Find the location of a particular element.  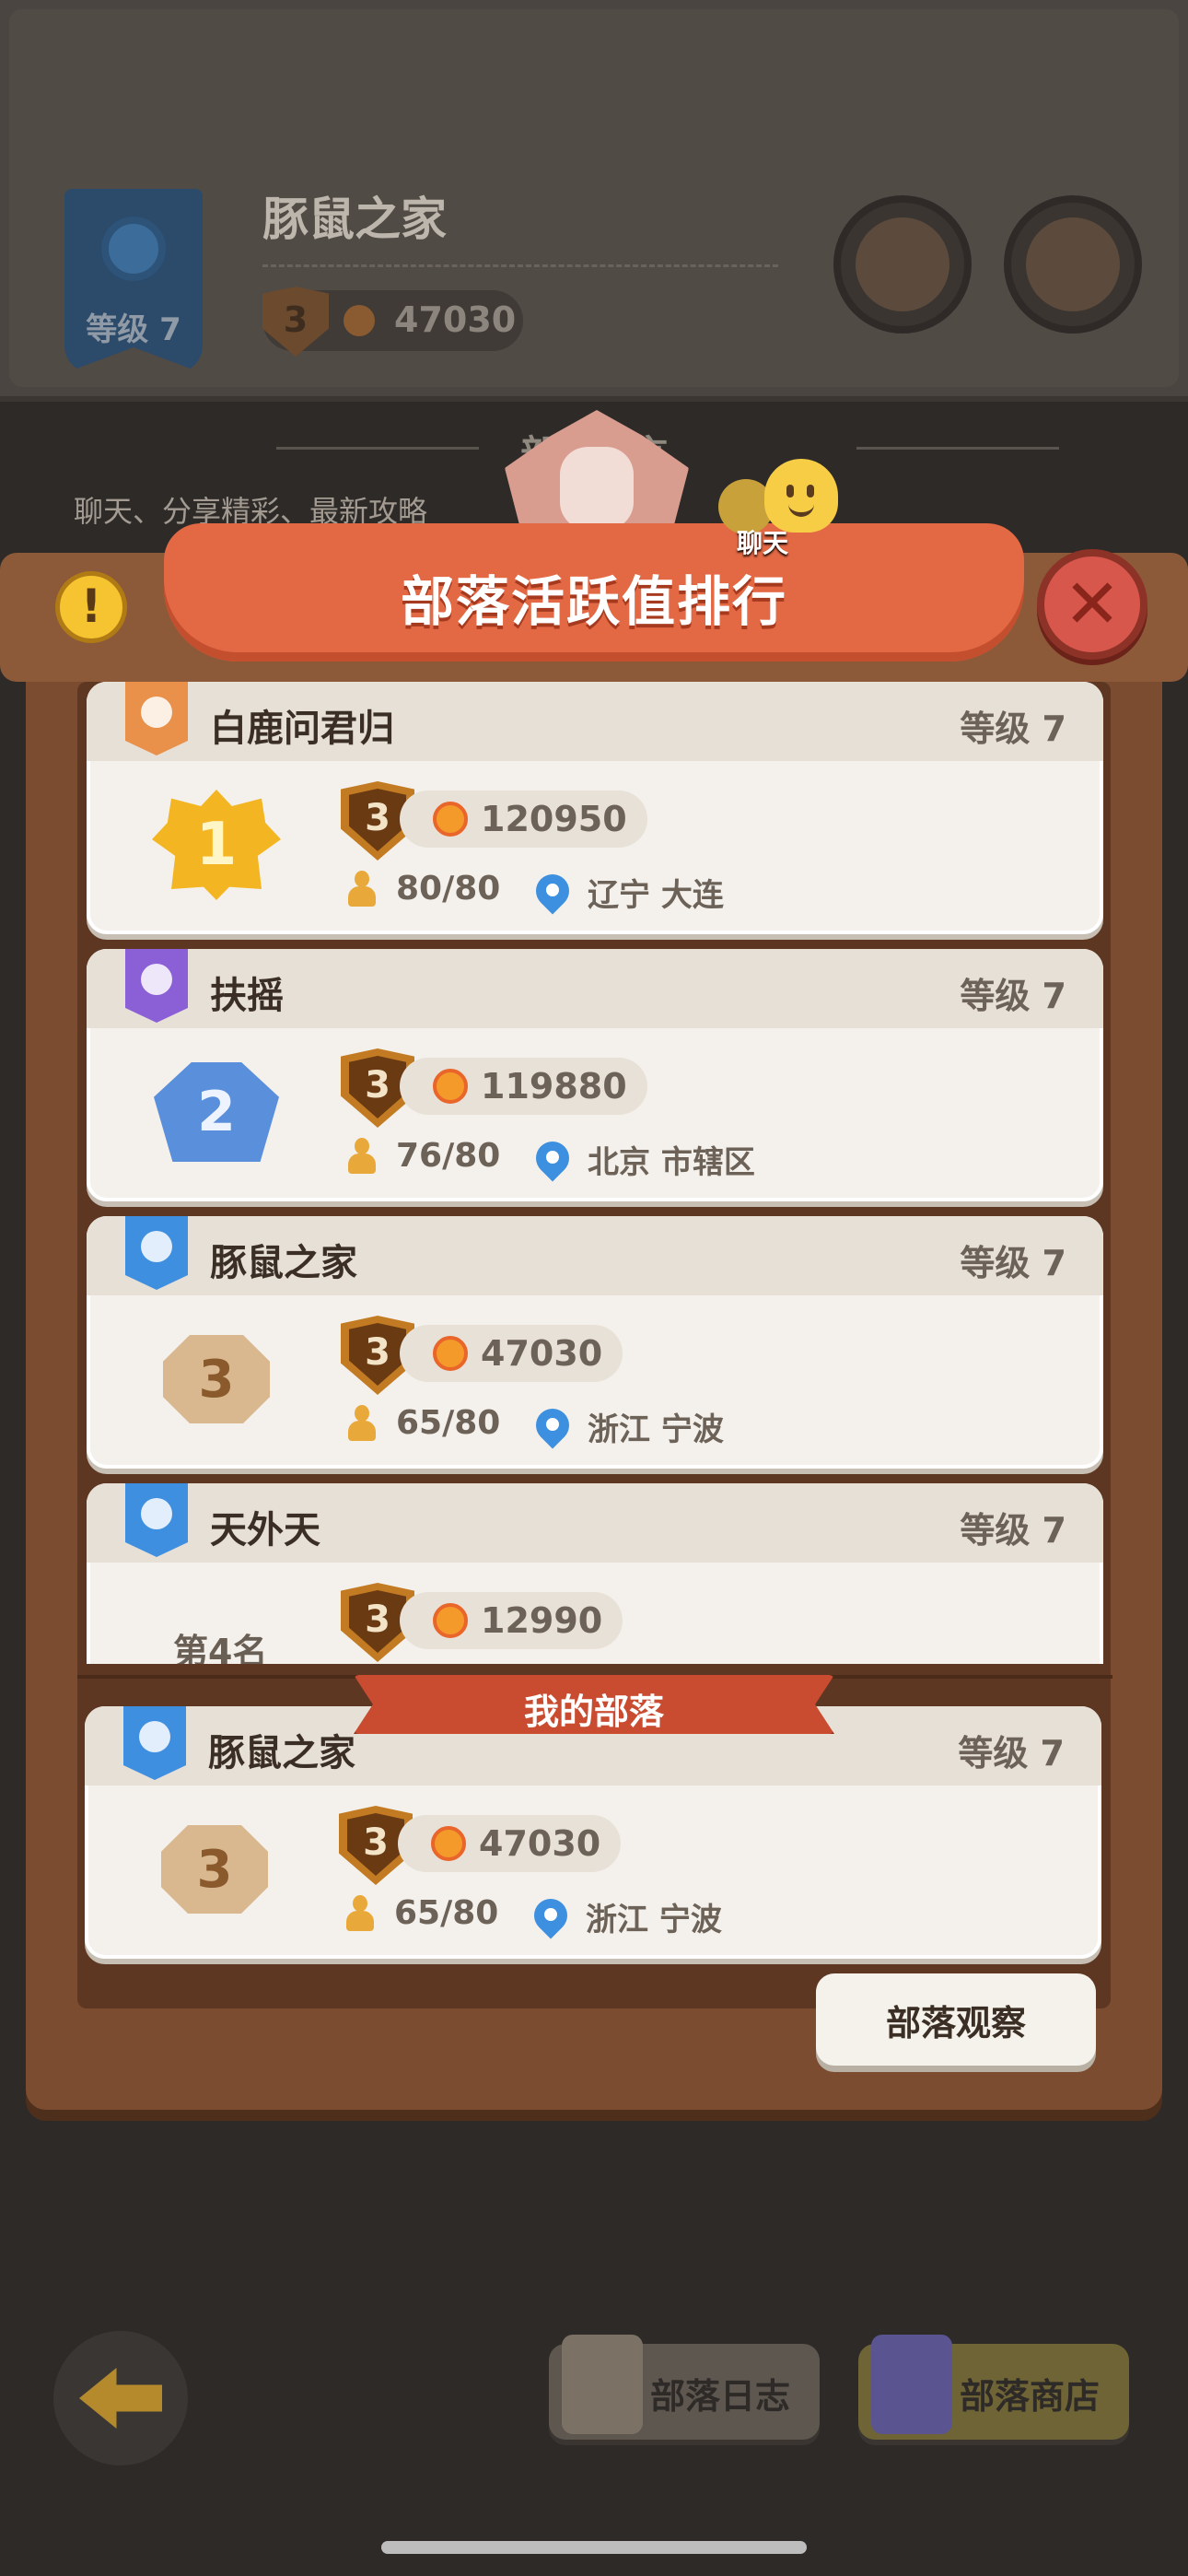

tribe-banner-level: 等级 7 is located at coordinates (133, 329).